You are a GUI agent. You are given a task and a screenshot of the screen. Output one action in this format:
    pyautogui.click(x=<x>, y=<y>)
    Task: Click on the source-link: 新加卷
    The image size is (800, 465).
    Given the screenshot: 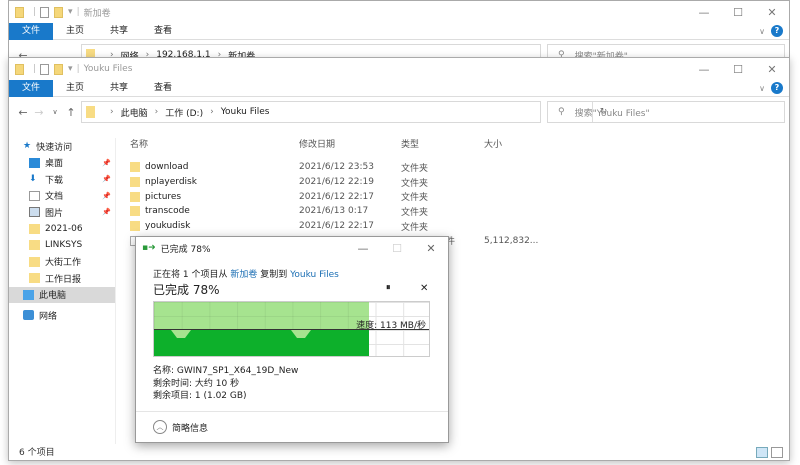 What is the action you would take?
    pyautogui.click(x=243, y=275)
    